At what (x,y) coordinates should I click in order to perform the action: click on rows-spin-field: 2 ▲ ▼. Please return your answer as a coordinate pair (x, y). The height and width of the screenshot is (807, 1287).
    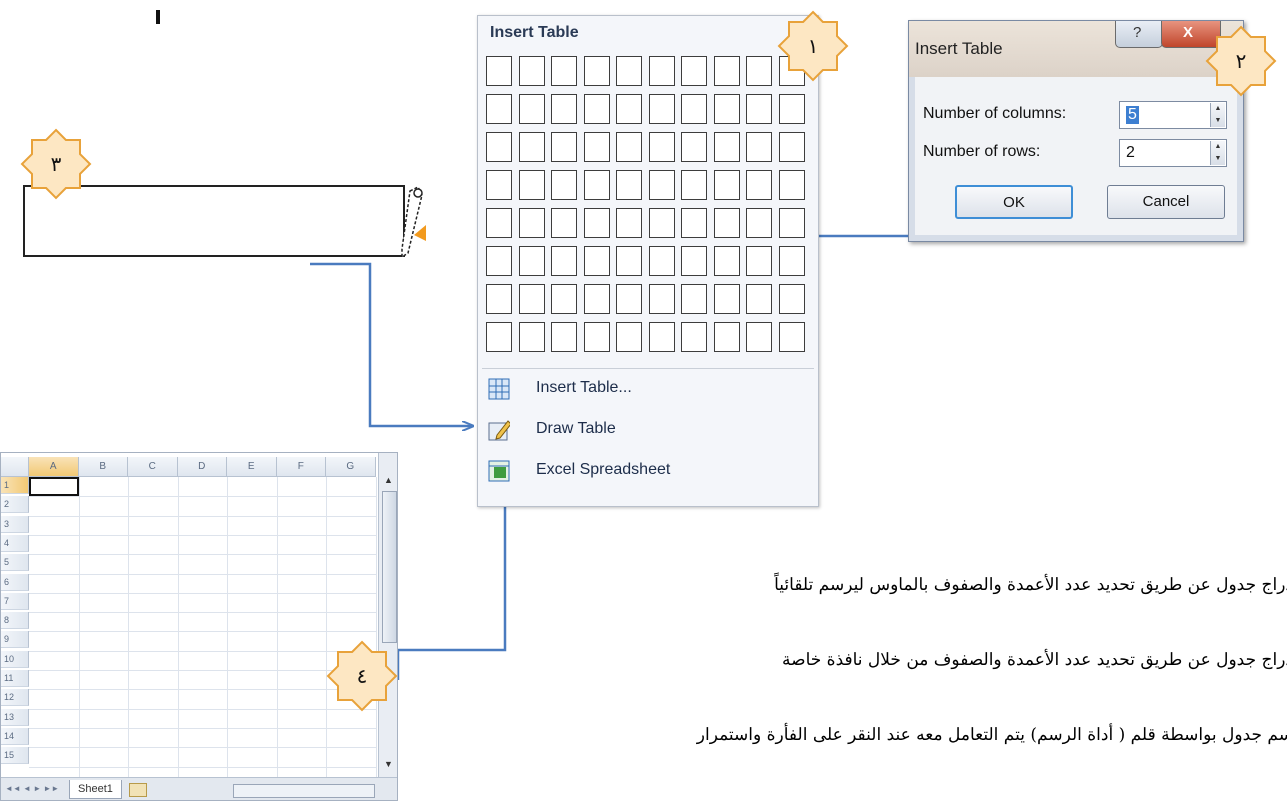
    Looking at the image, I should click on (1173, 153).